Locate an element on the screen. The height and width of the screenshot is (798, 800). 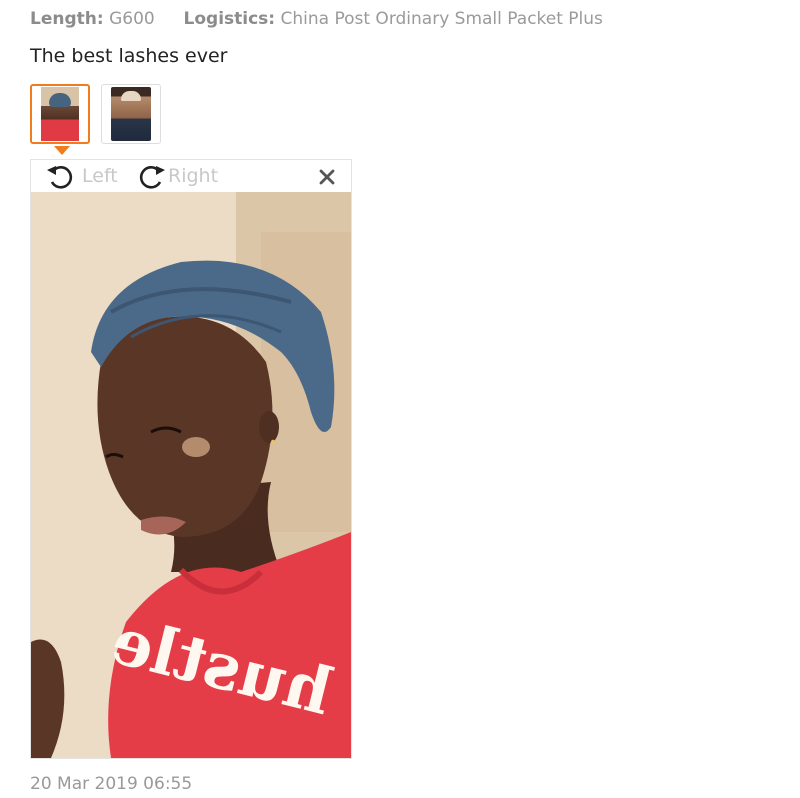
rotate-right-button: Right is located at coordinates (174, 176).